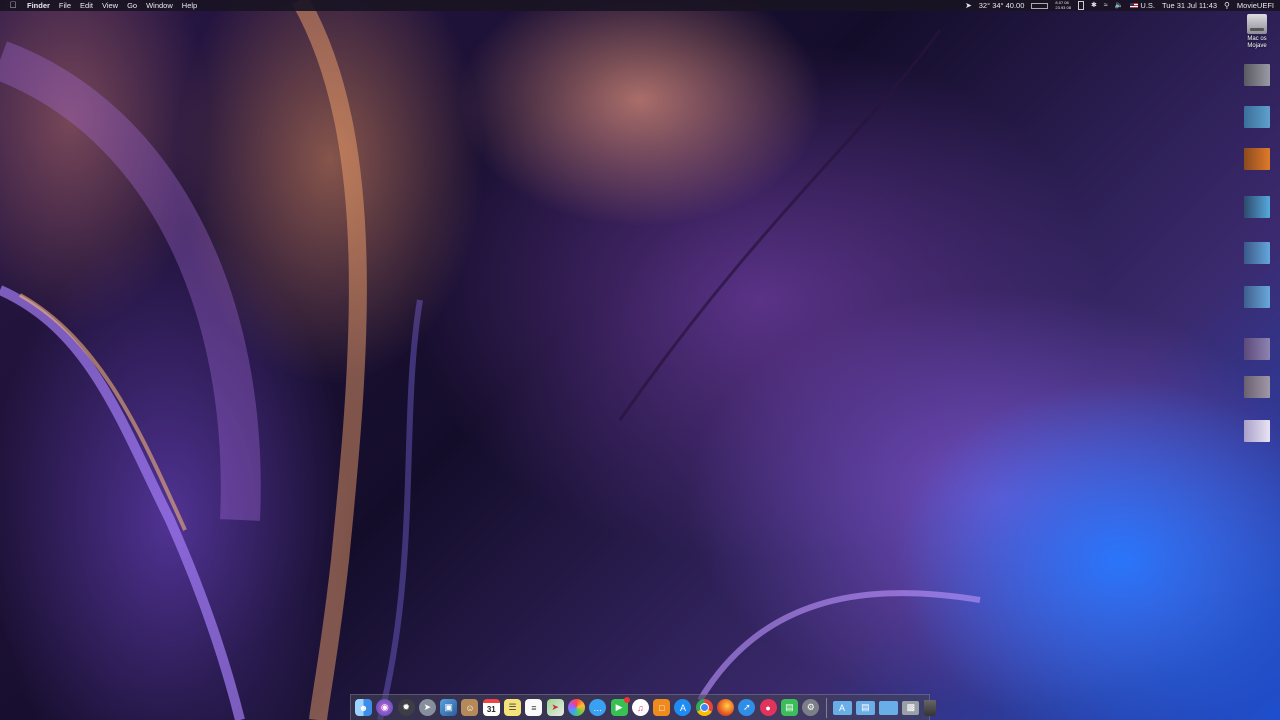  I want to click on downloads-stack-icon: ▩, so click(911, 707).